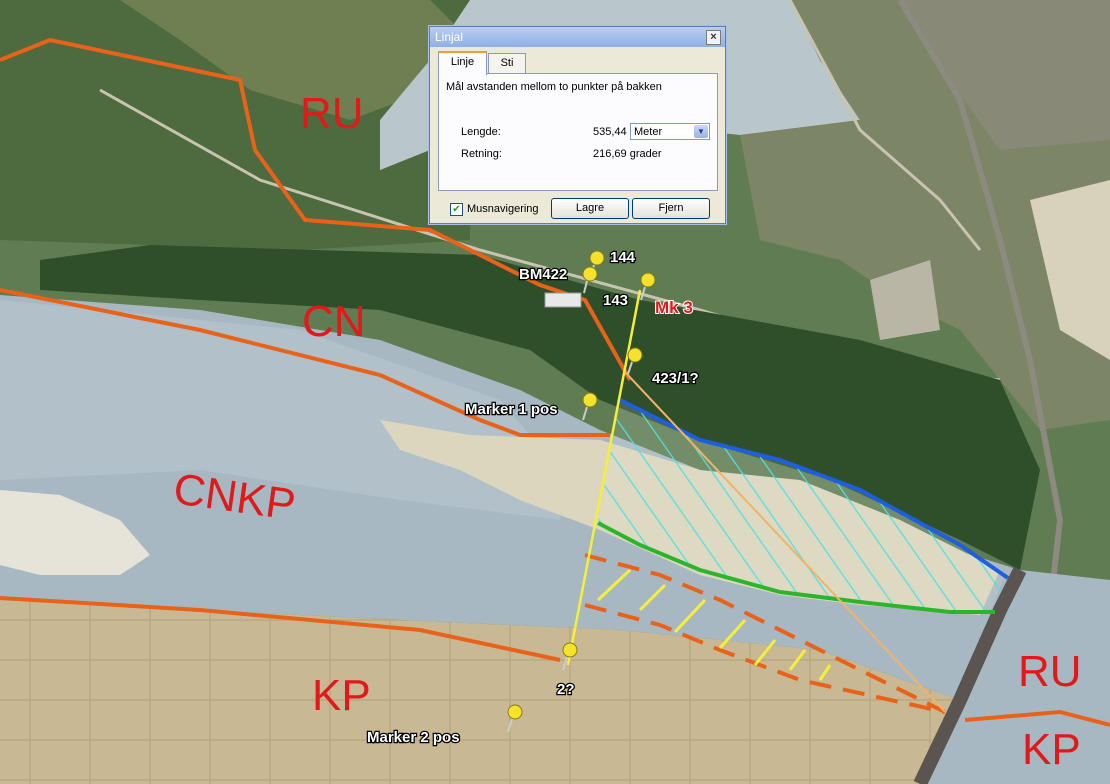 This screenshot has height=784, width=1110. I want to click on placemark-label: 143, so click(616, 301).